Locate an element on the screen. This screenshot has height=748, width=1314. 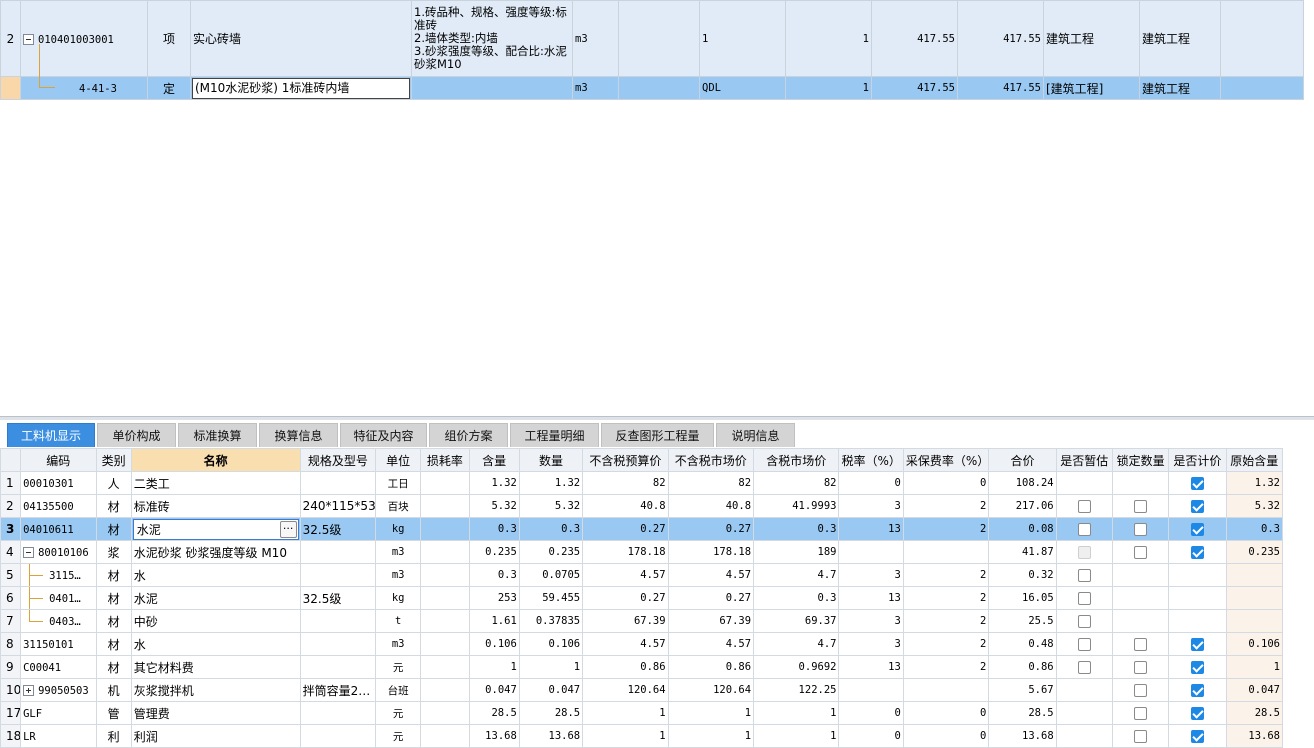
original-content is located at coordinates (1254, 575).